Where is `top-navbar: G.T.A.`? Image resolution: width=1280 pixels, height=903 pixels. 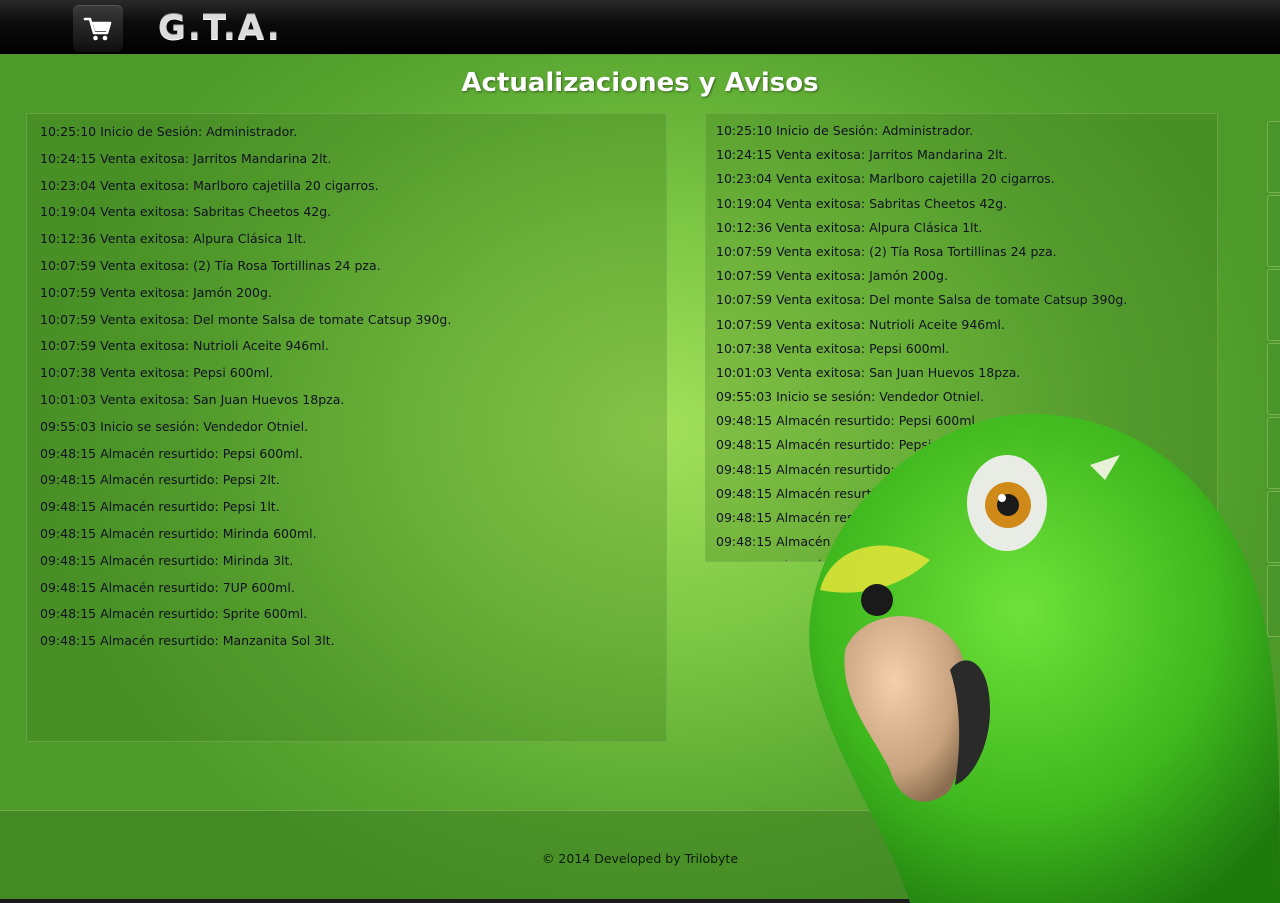 top-navbar: G.T.A. is located at coordinates (640, 27).